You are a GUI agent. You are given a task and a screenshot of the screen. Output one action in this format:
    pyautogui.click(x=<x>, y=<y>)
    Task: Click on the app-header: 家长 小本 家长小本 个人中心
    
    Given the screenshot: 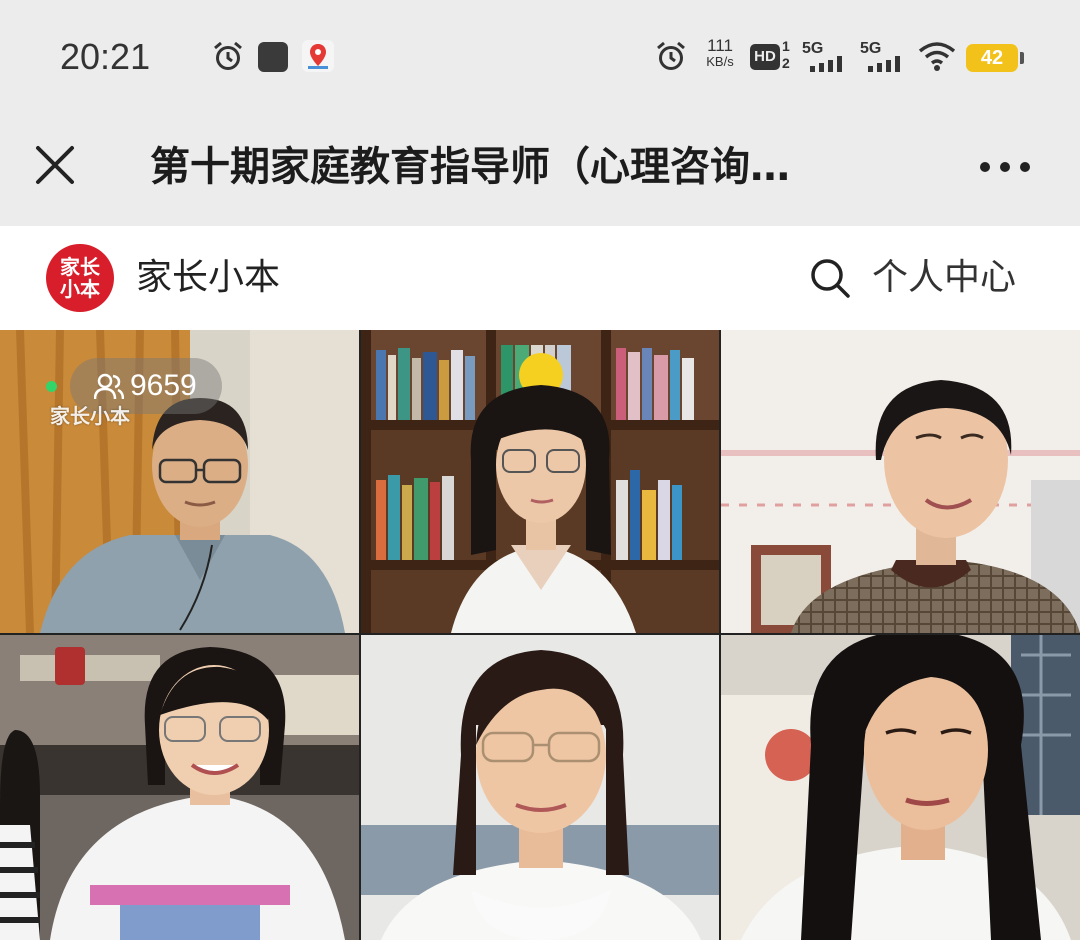 What is the action you would take?
    pyautogui.click(x=540, y=278)
    